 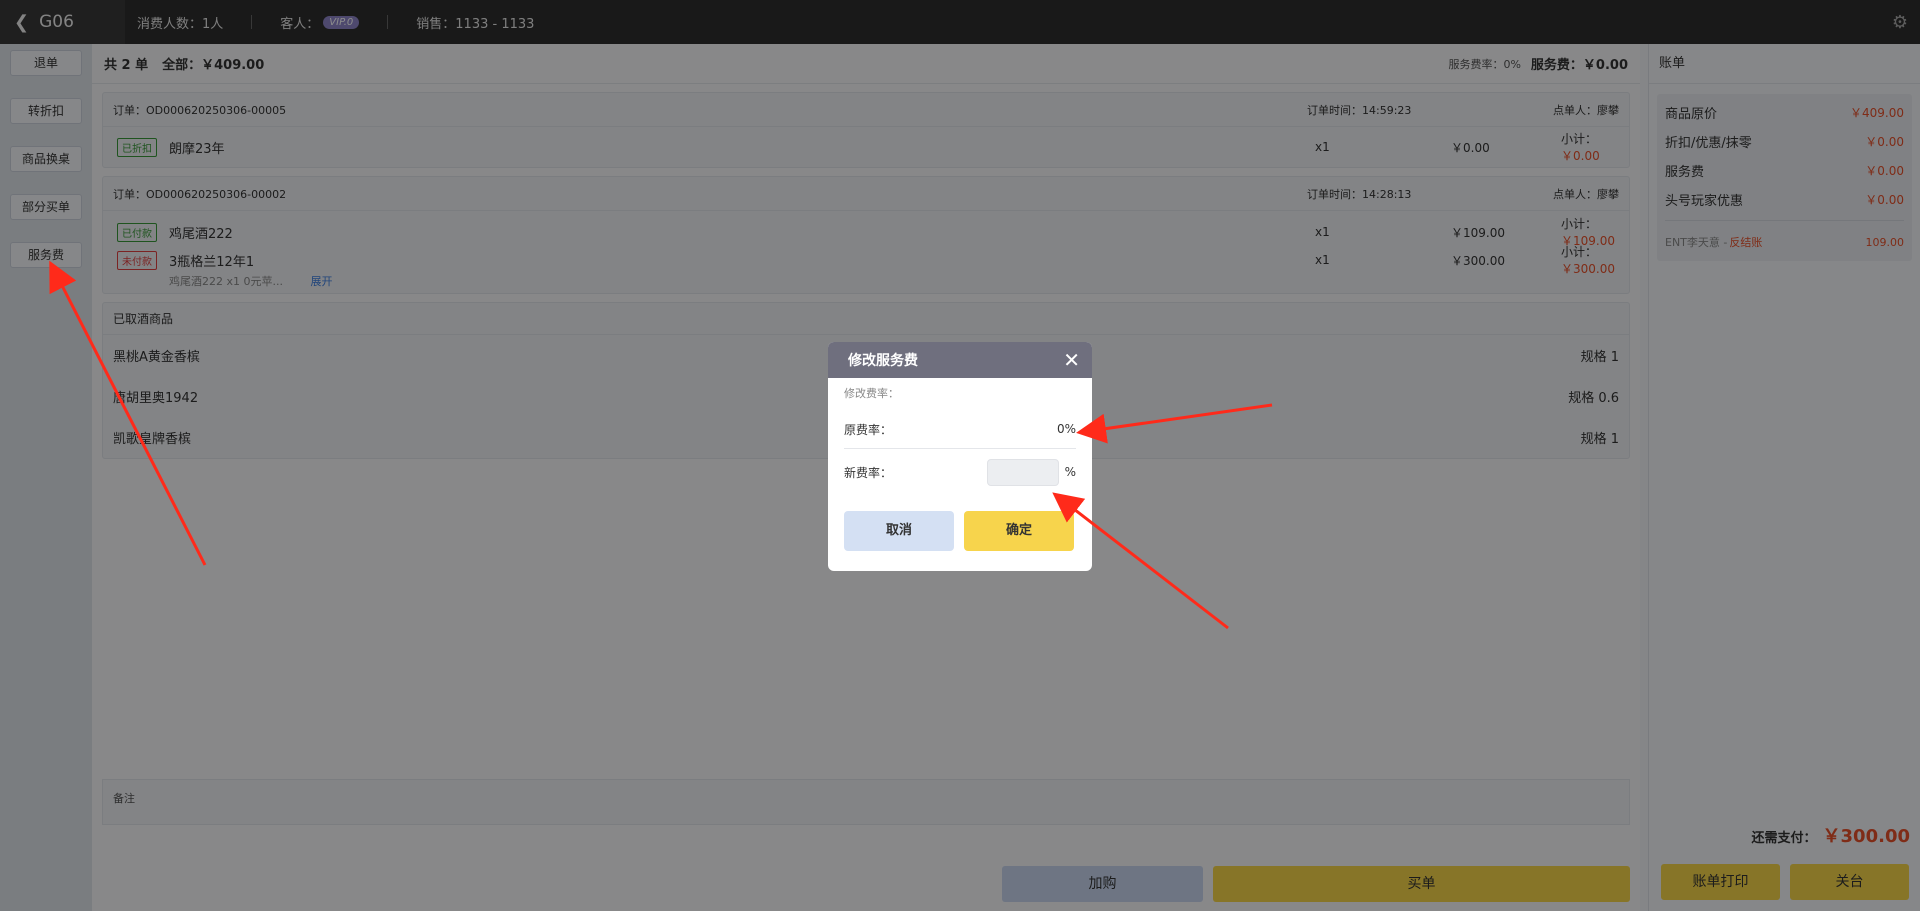 I want to click on old-rate-value: 0%, so click(x=1066, y=429).